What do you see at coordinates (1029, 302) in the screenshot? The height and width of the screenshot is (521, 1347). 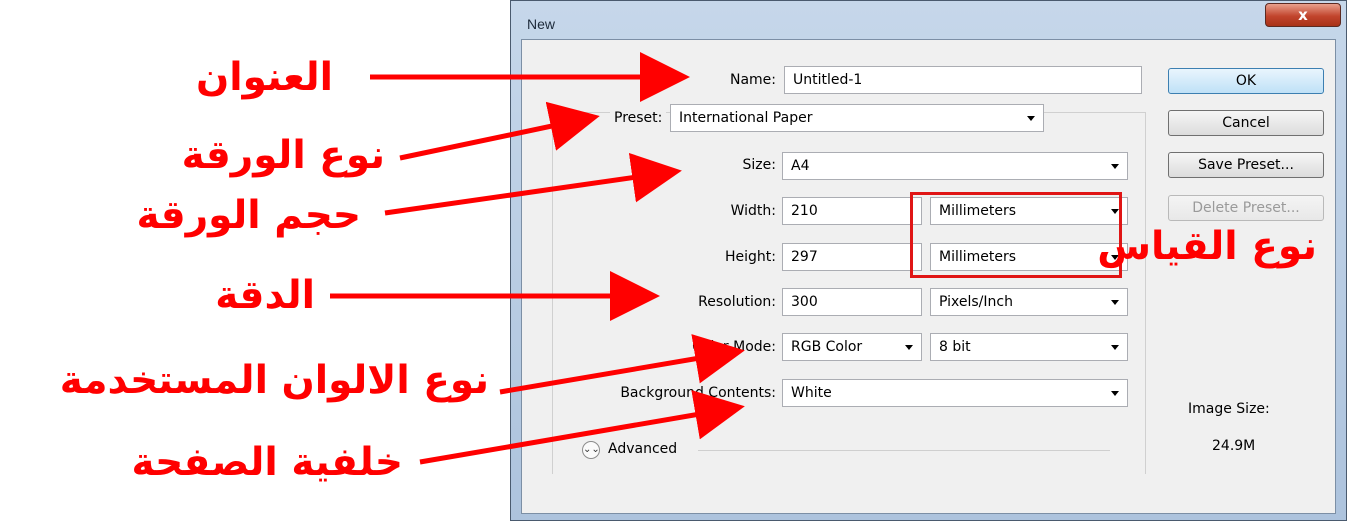 I see `resolution-unit-select: Pixels/Inch` at bounding box center [1029, 302].